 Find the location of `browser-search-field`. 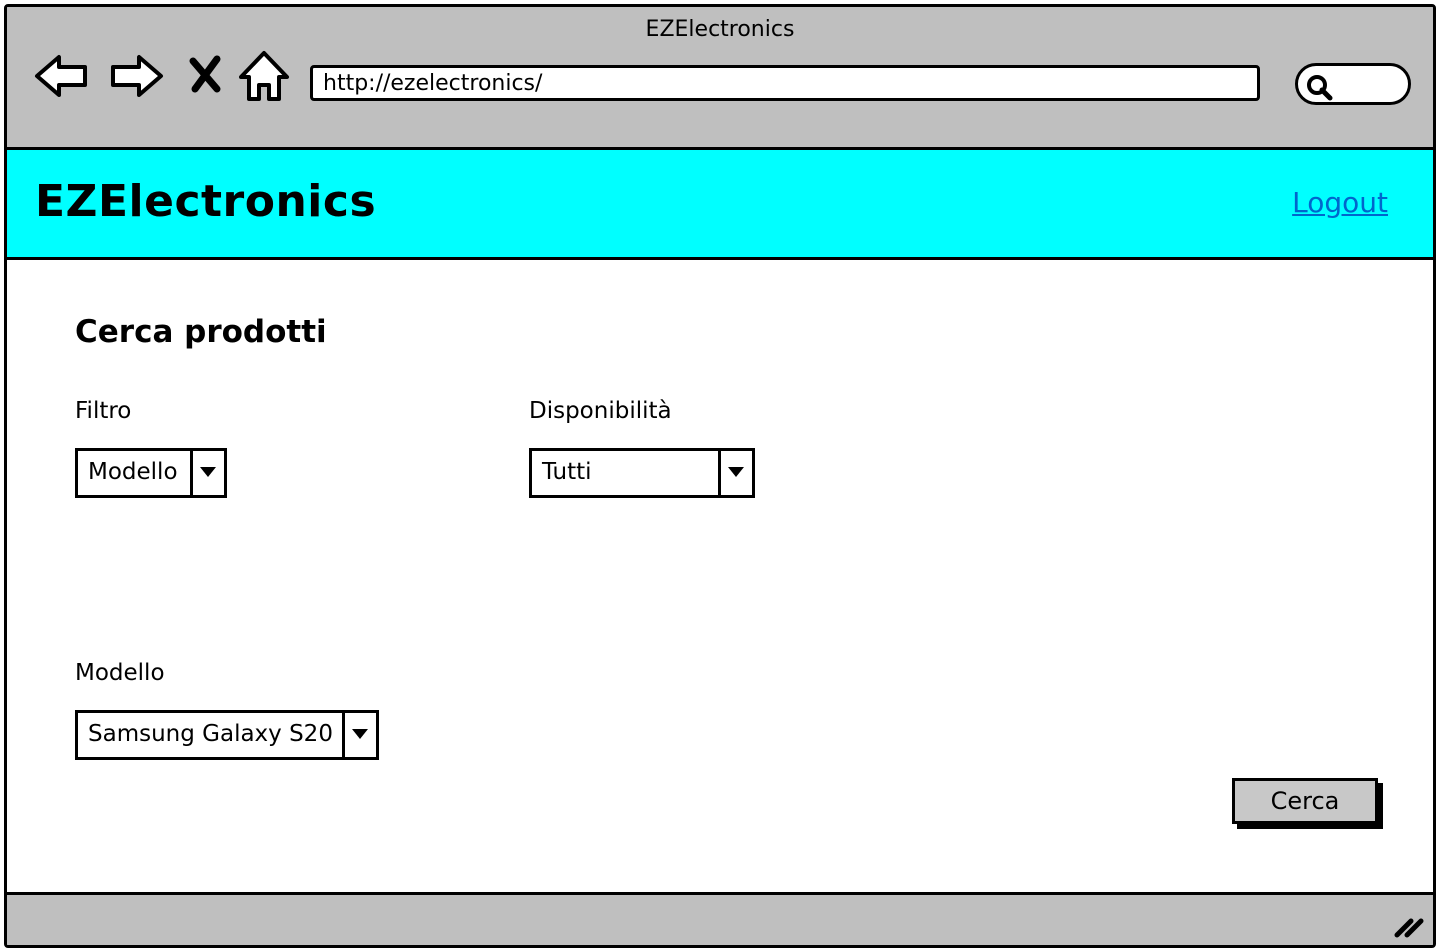

browser-search-field is located at coordinates (1353, 84).